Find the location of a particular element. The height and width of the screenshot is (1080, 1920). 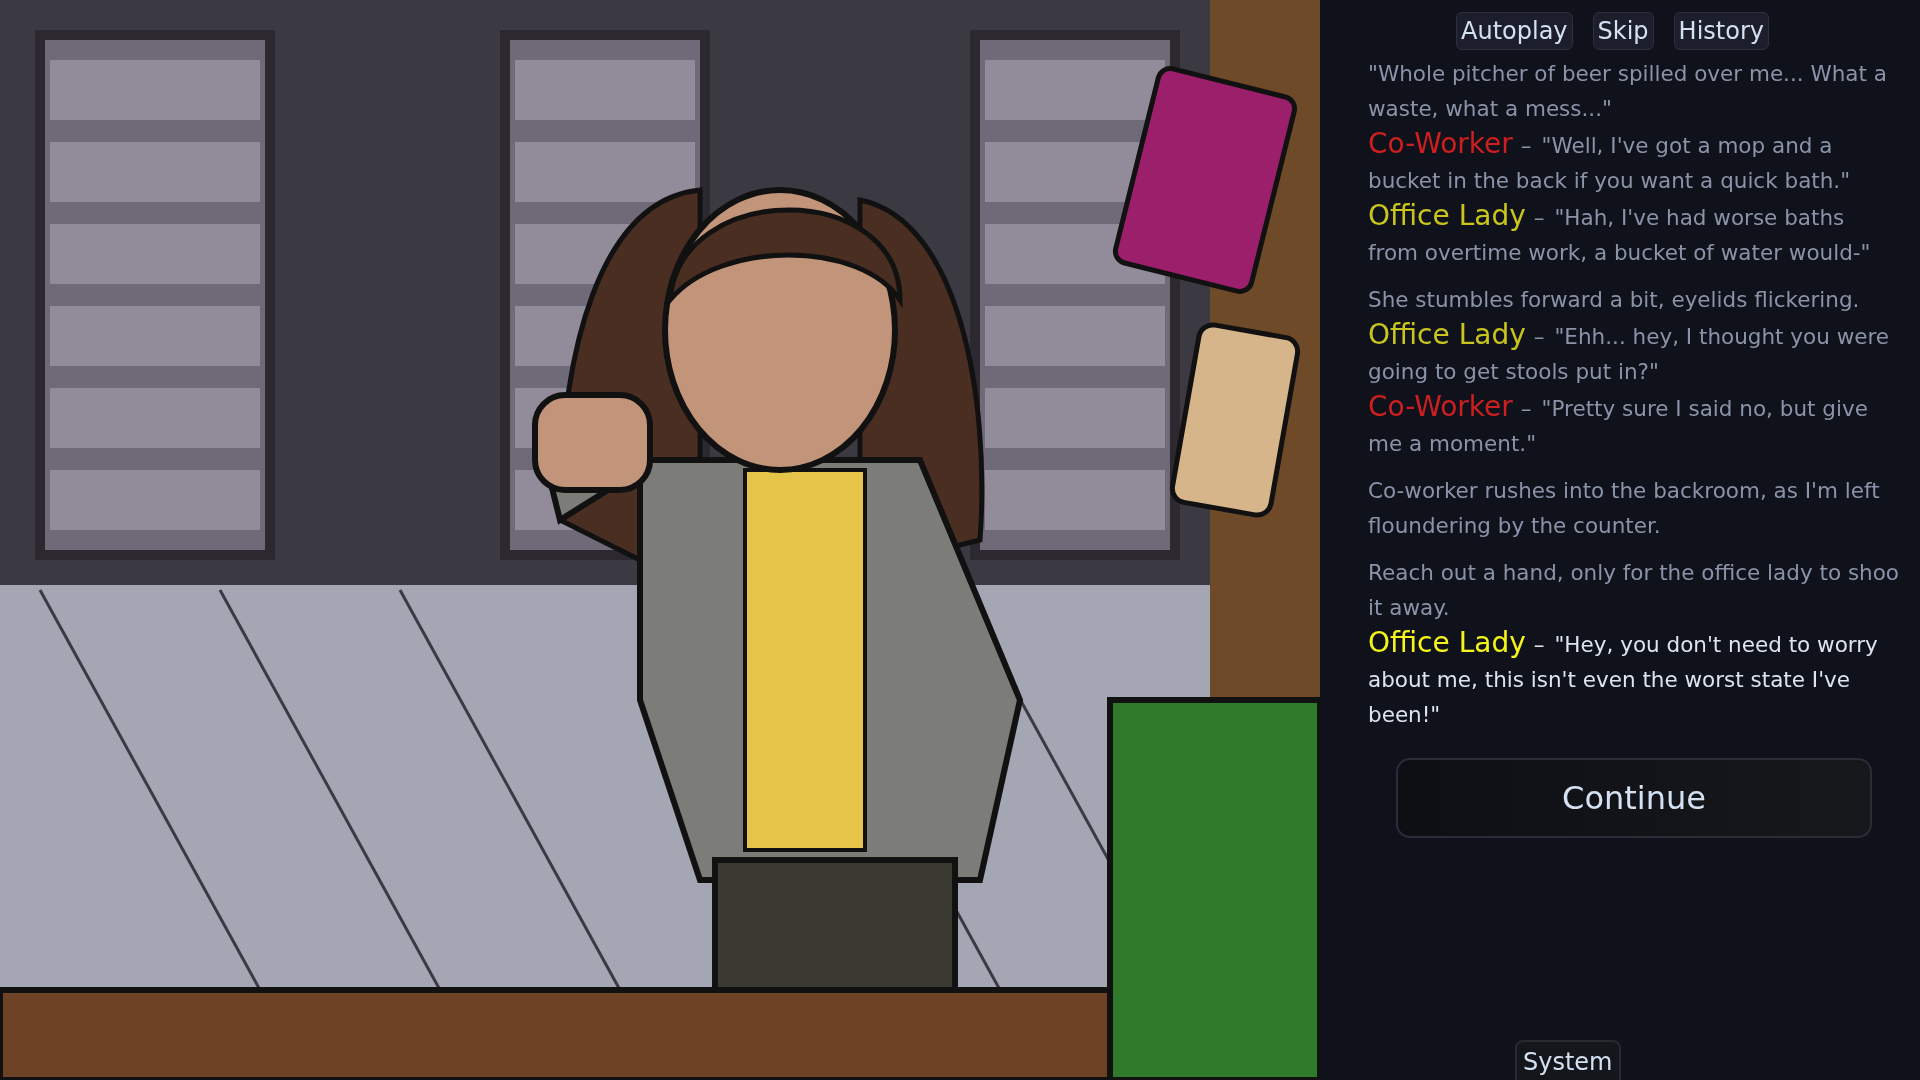

quick-menu-button: Skip is located at coordinates (1623, 31).